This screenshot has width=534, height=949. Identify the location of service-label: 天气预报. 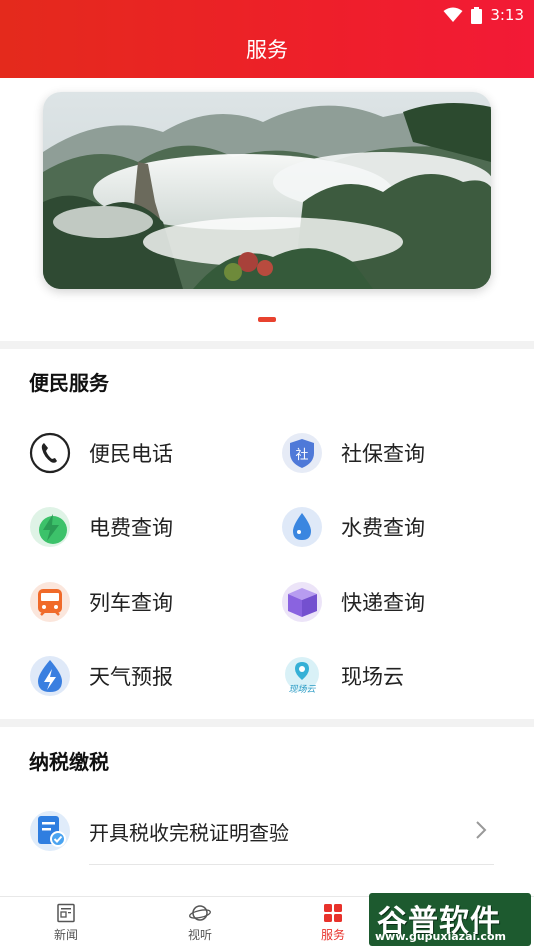
(131, 677).